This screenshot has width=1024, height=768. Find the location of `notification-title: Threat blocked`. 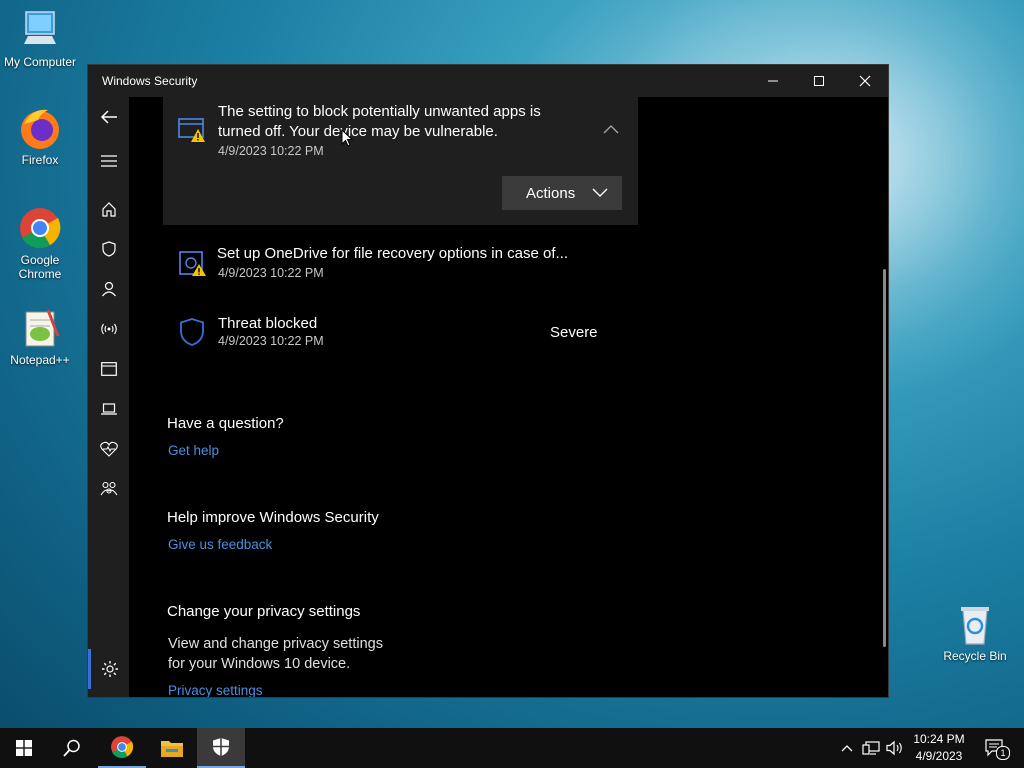

notification-title: Threat blocked is located at coordinates (268, 323).